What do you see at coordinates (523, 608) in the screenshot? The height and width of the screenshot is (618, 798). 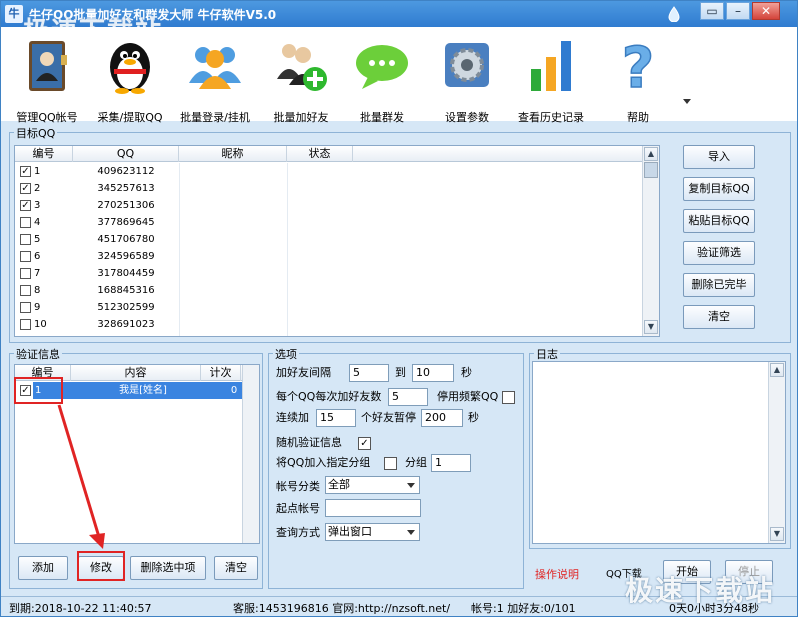 I see `status-account: 帐号:1 加好友:0/101` at bounding box center [523, 608].